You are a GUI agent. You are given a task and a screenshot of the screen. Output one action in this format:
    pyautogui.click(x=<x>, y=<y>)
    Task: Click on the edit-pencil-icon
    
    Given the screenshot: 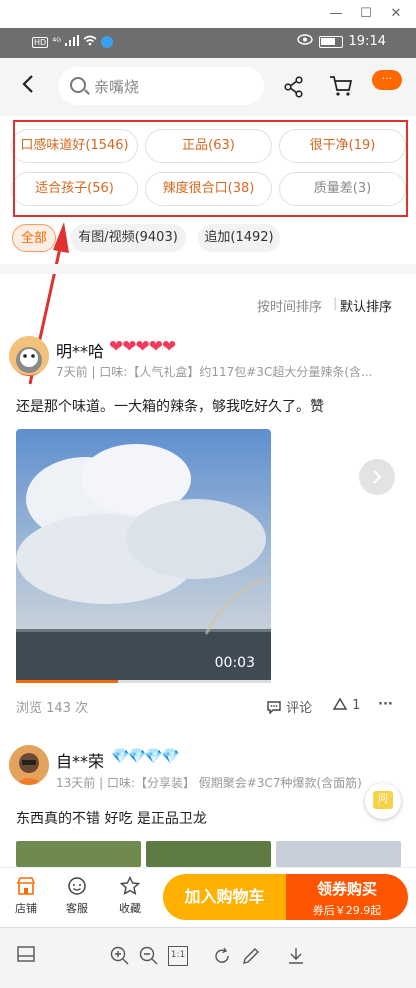 What is the action you would take?
    pyautogui.click(x=251, y=956)
    